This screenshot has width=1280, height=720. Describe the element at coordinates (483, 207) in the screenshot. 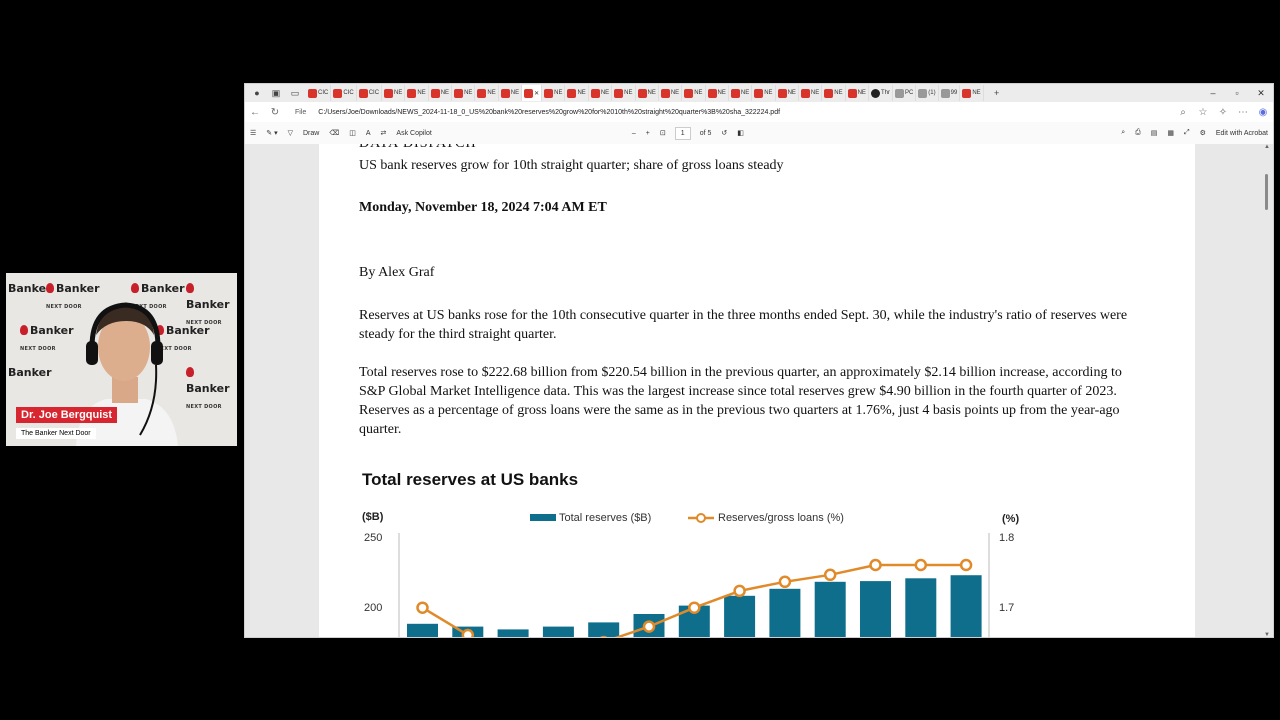

I see `article-date: Monday, November 18, 2024 7:04 AM ET` at that location.